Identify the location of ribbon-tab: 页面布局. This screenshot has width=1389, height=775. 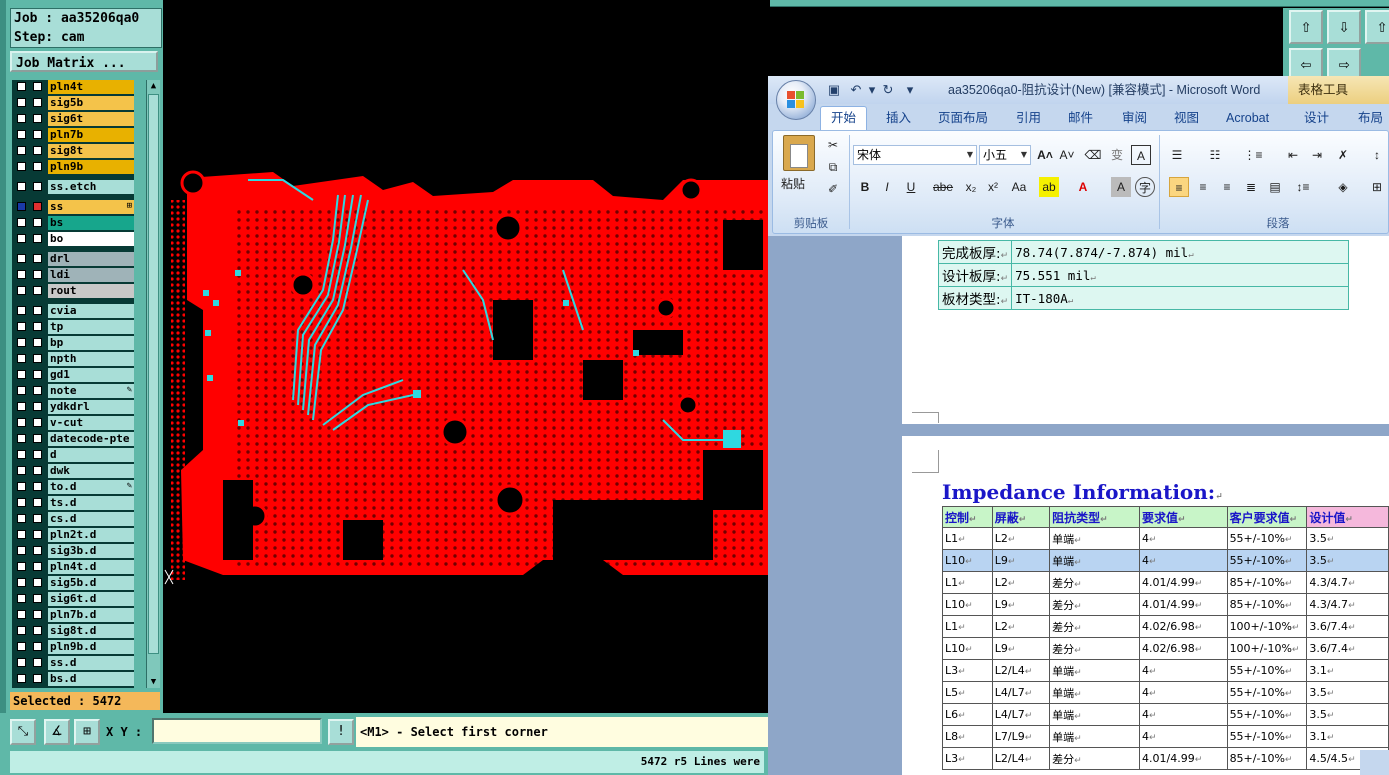
(963, 118).